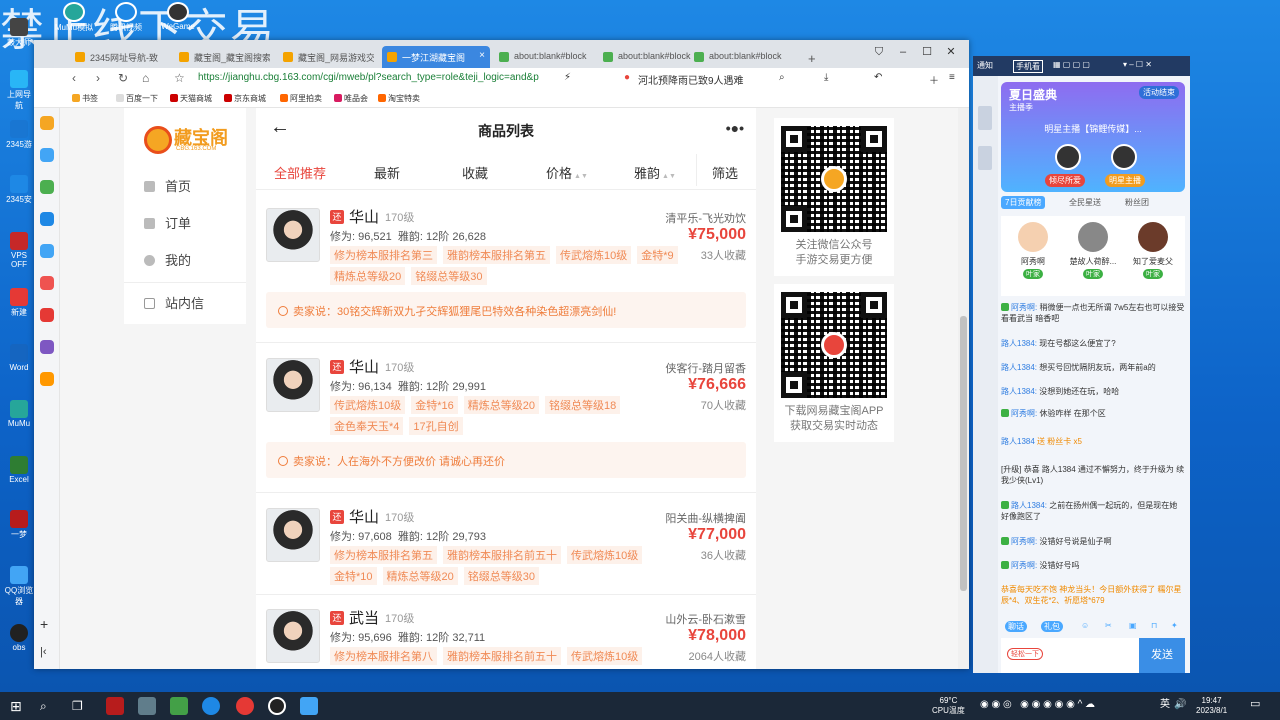  What do you see at coordinates (47, 379) in the screenshot?
I see `sidebar-search-icon` at bounding box center [47, 379].